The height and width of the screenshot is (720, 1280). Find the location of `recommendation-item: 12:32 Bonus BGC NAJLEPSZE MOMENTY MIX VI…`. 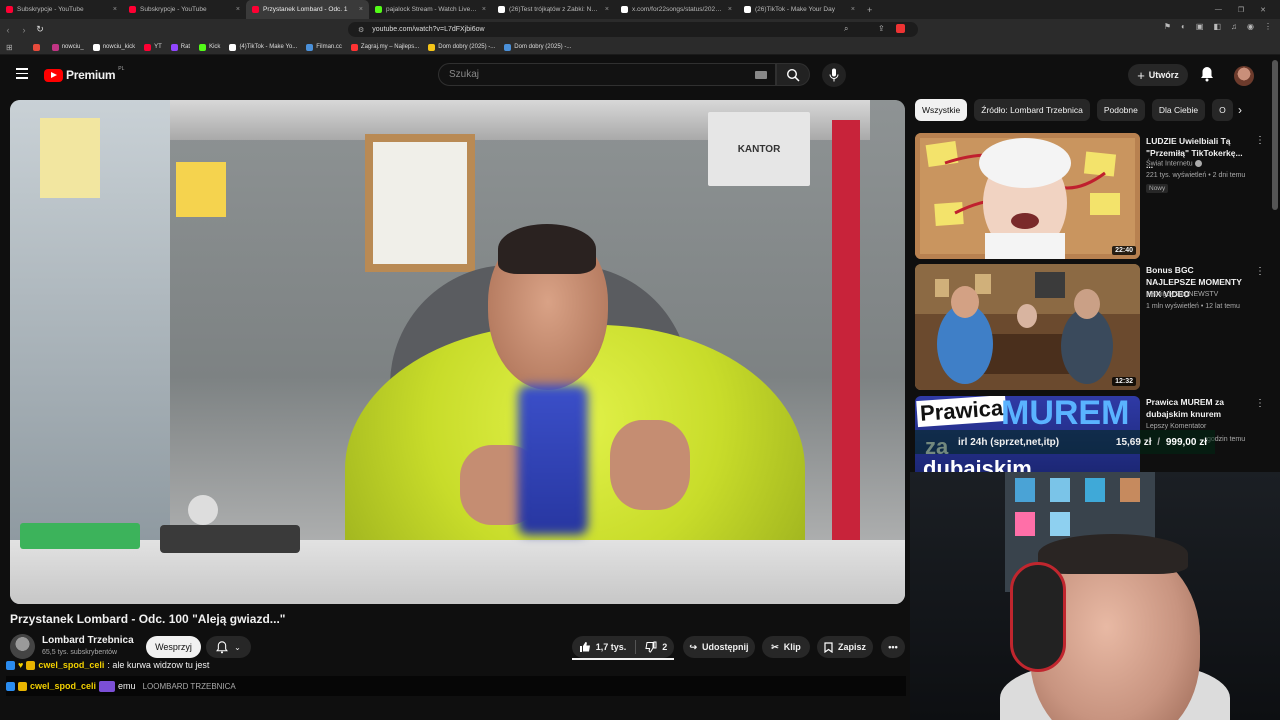

recommendation-item: 12:32 Bonus BGC NAJLEPSZE MOMENTY MIX VI… is located at coordinates (1090, 328).